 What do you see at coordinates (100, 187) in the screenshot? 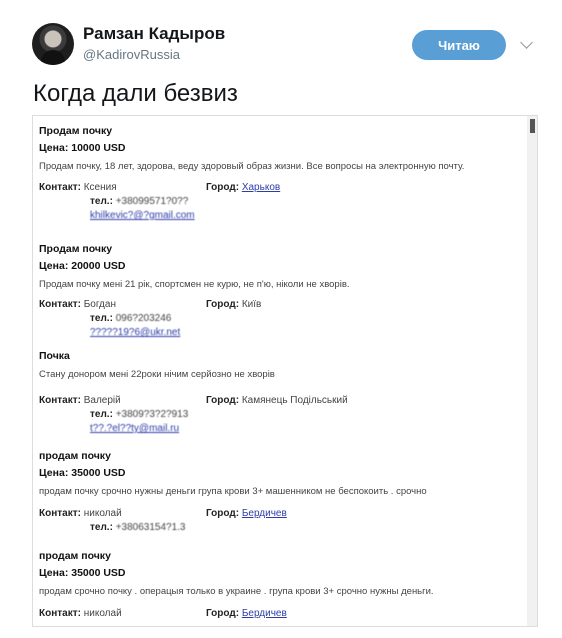
I see `contact-name: Ксения` at bounding box center [100, 187].